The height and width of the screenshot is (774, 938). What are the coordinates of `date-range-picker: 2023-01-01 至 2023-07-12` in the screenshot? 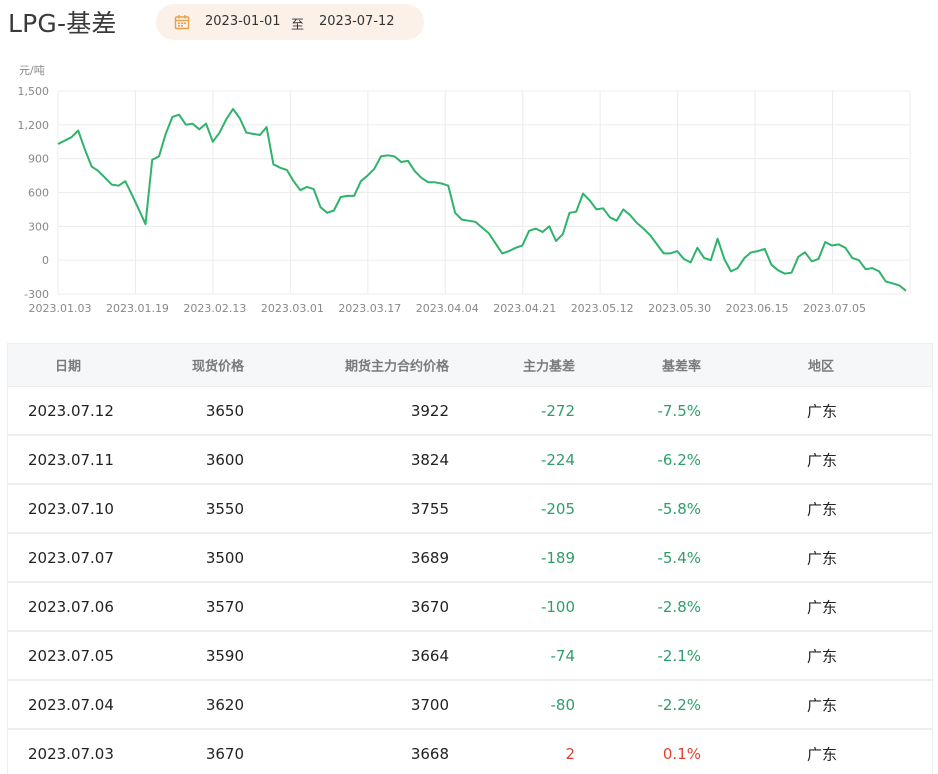 It's located at (290, 22).